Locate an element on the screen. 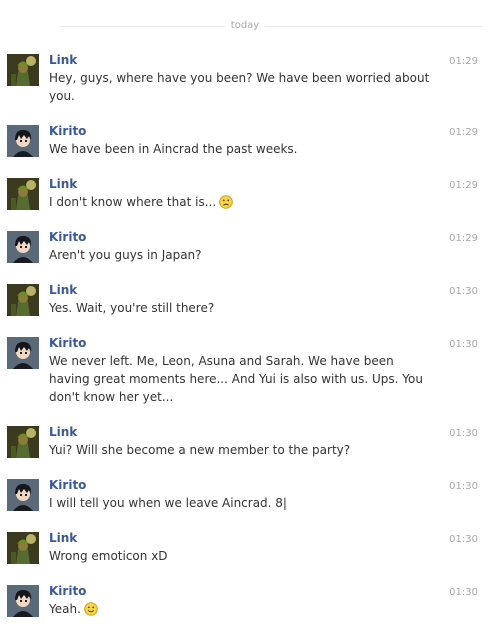 This screenshot has height=643, width=490. message-text: We have been in Aincrad the past weeks. is located at coordinates (173, 149).